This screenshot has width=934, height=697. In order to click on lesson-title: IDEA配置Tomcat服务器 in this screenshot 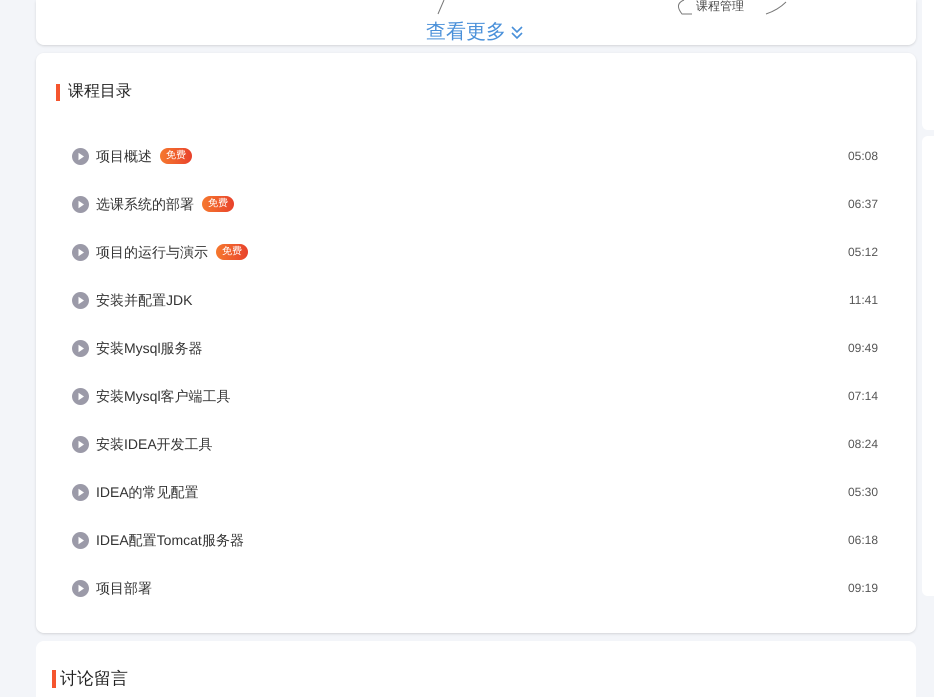, I will do `click(170, 540)`.